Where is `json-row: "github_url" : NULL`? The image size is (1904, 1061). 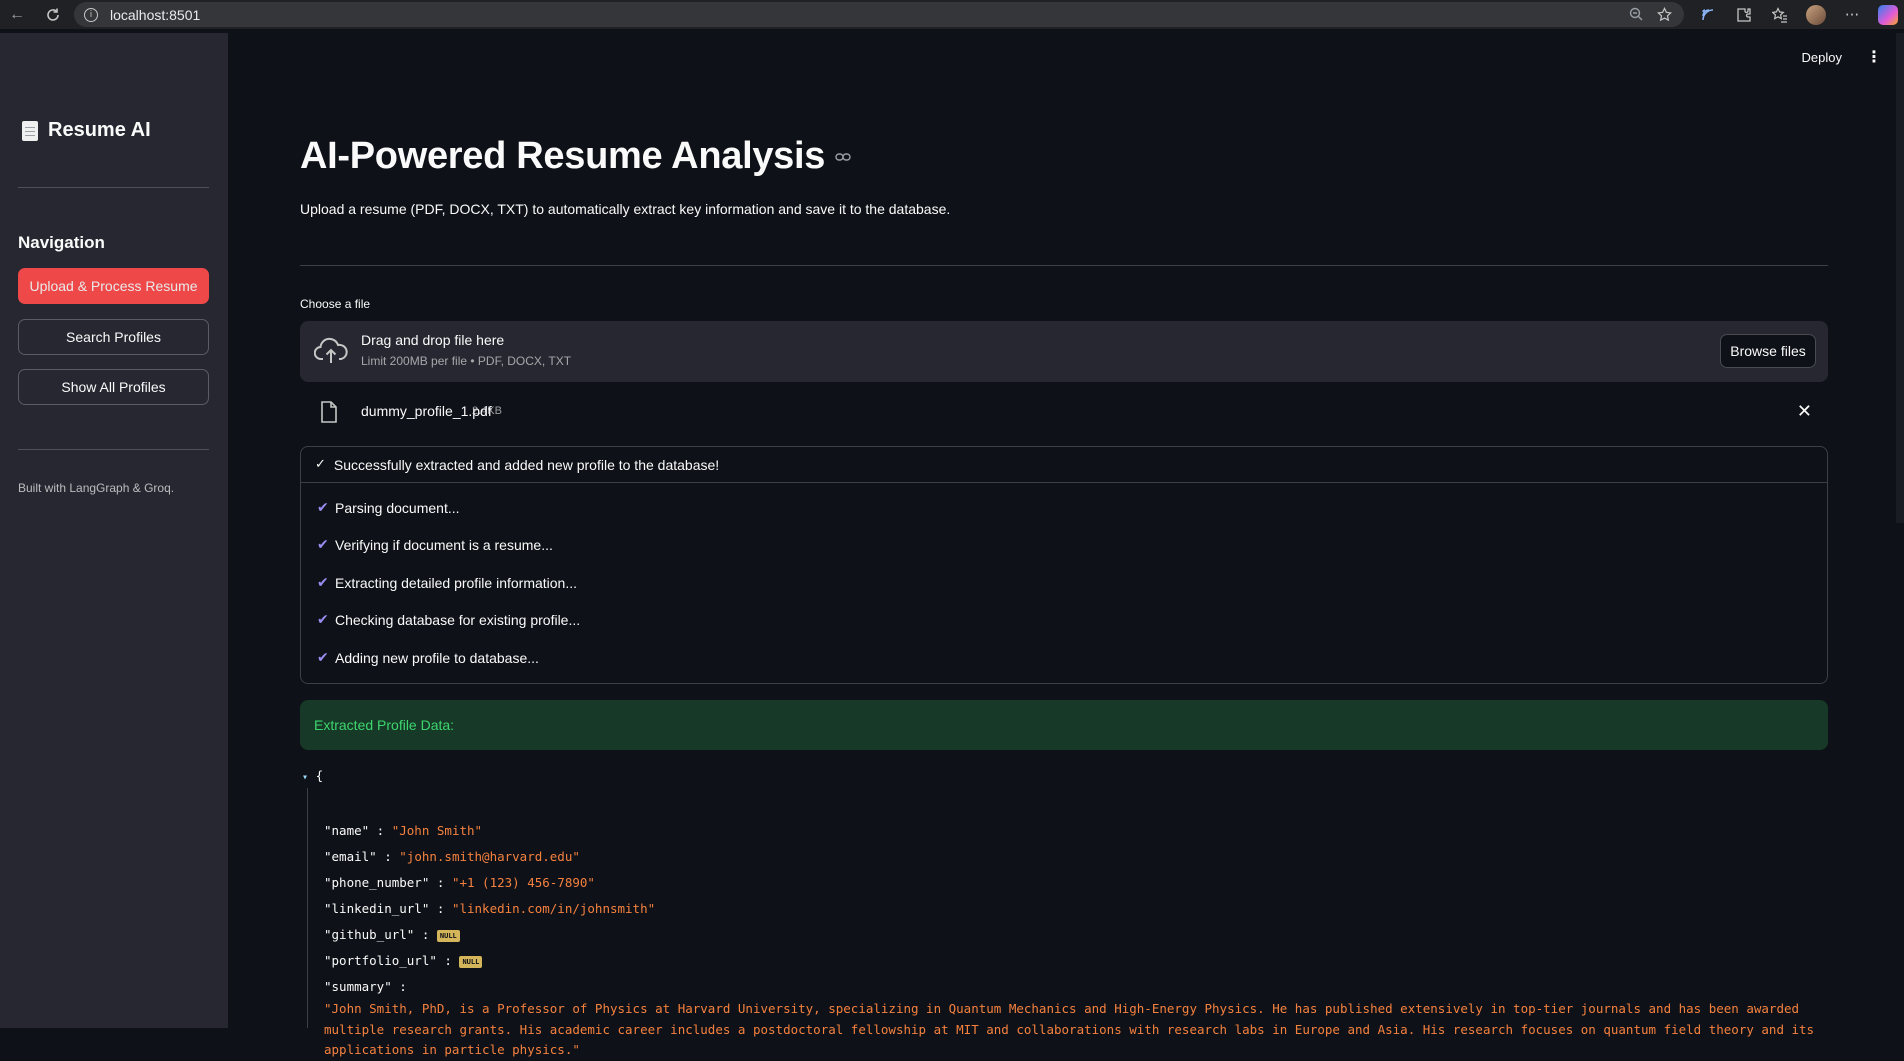 json-row: "github_url" : NULL is located at coordinates (392, 934).